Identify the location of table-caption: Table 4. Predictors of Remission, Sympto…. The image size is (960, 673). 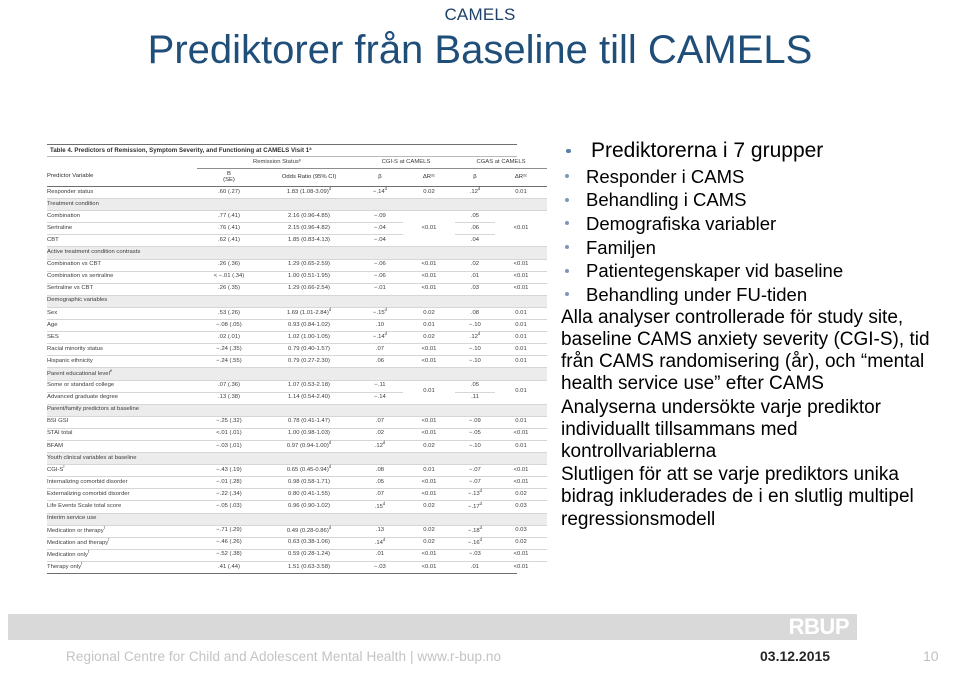
(282, 150).